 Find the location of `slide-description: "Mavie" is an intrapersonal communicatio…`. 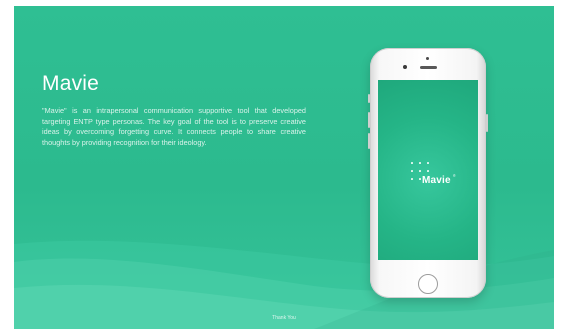

slide-description: "Mavie" is an intrapersonal communicatio… is located at coordinates (174, 126).